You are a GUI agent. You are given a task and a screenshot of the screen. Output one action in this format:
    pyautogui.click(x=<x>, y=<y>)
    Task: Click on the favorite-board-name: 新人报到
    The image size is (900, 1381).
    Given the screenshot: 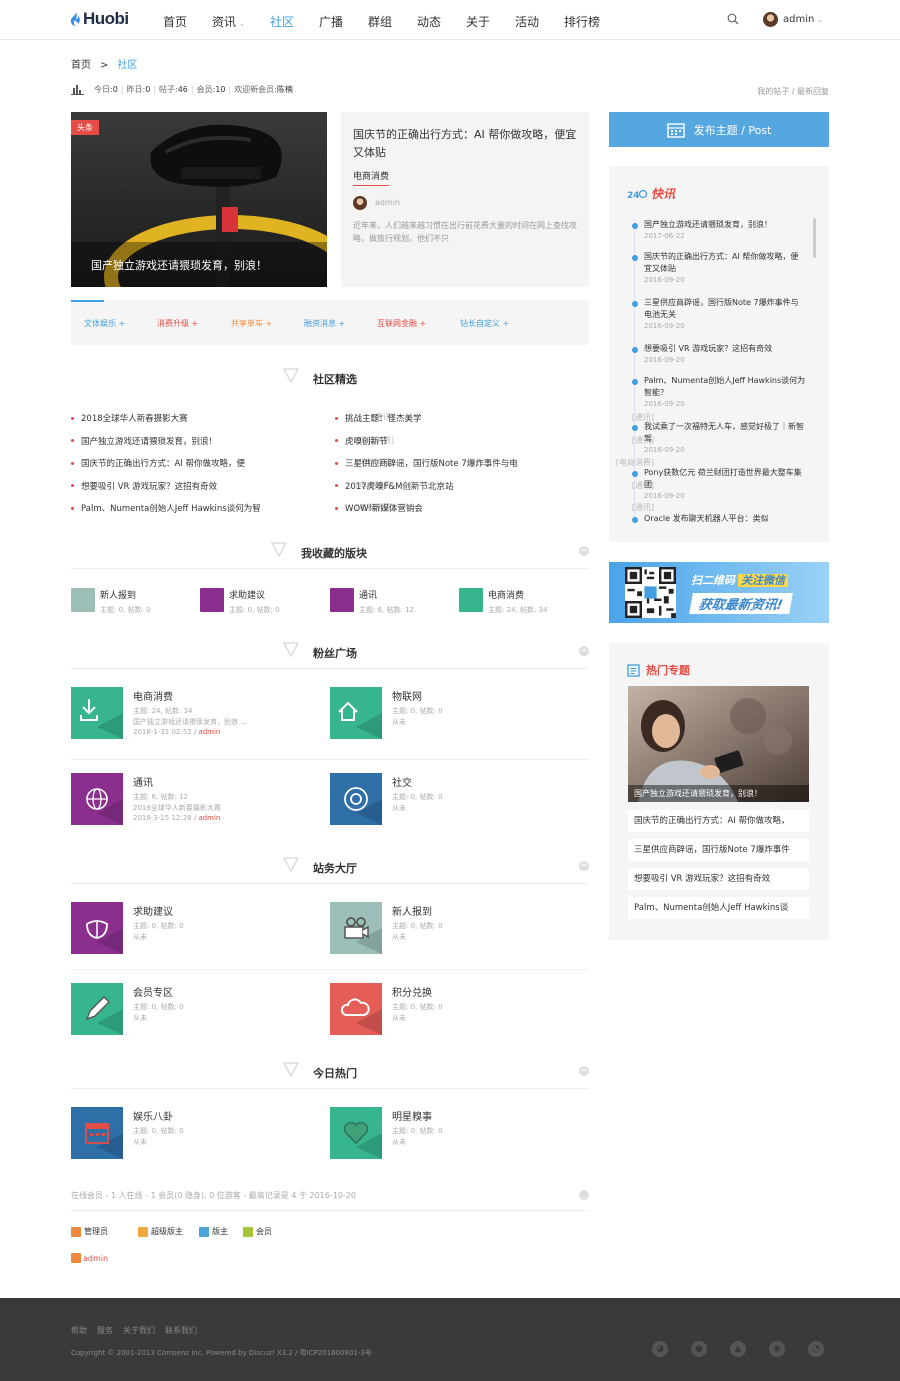 What is the action you would take?
    pyautogui.click(x=125, y=594)
    